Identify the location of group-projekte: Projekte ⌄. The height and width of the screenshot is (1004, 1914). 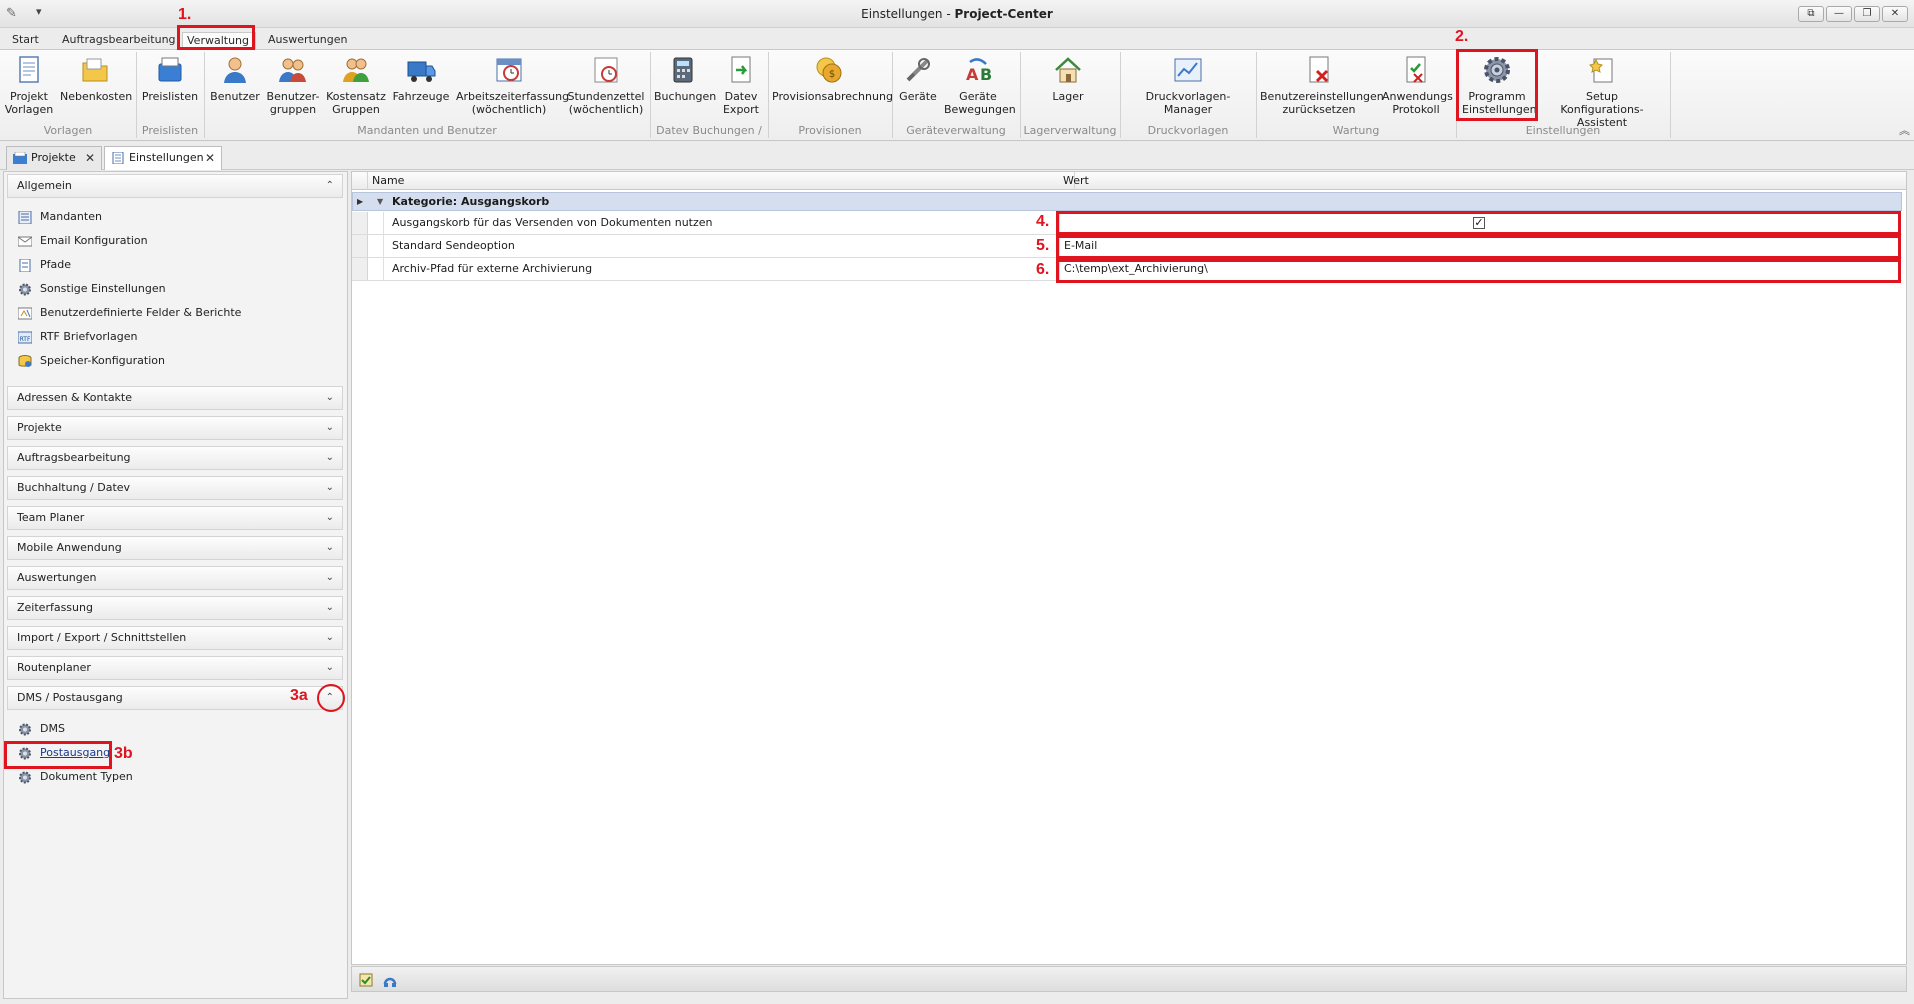
(175, 428).